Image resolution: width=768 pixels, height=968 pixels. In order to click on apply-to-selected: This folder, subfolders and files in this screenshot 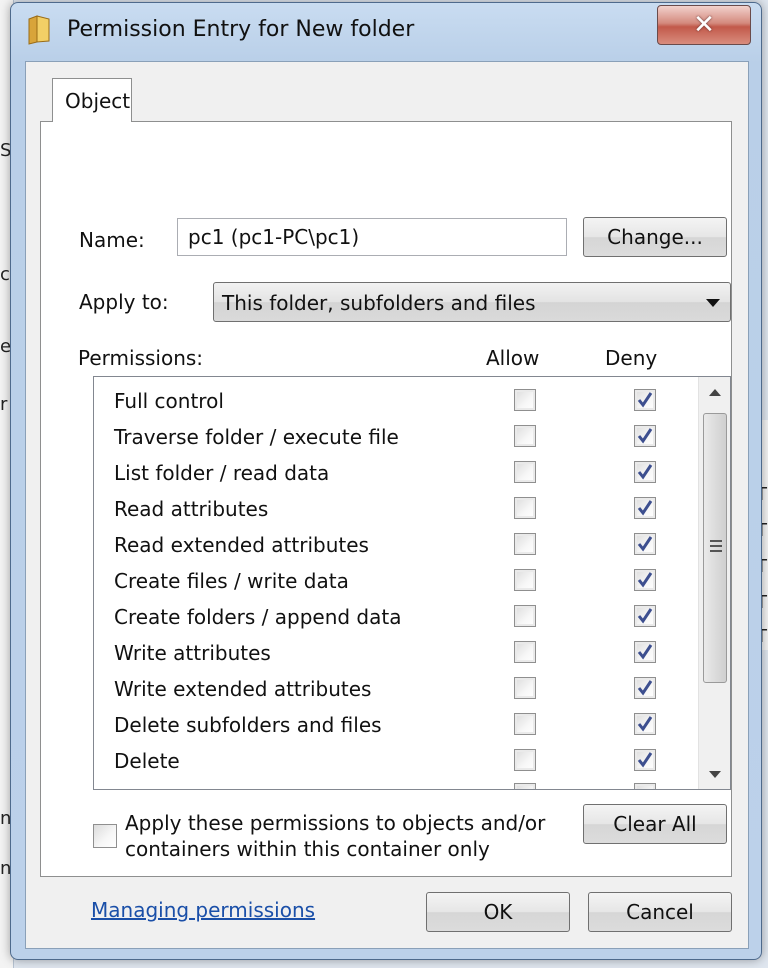, I will do `click(379, 303)`.